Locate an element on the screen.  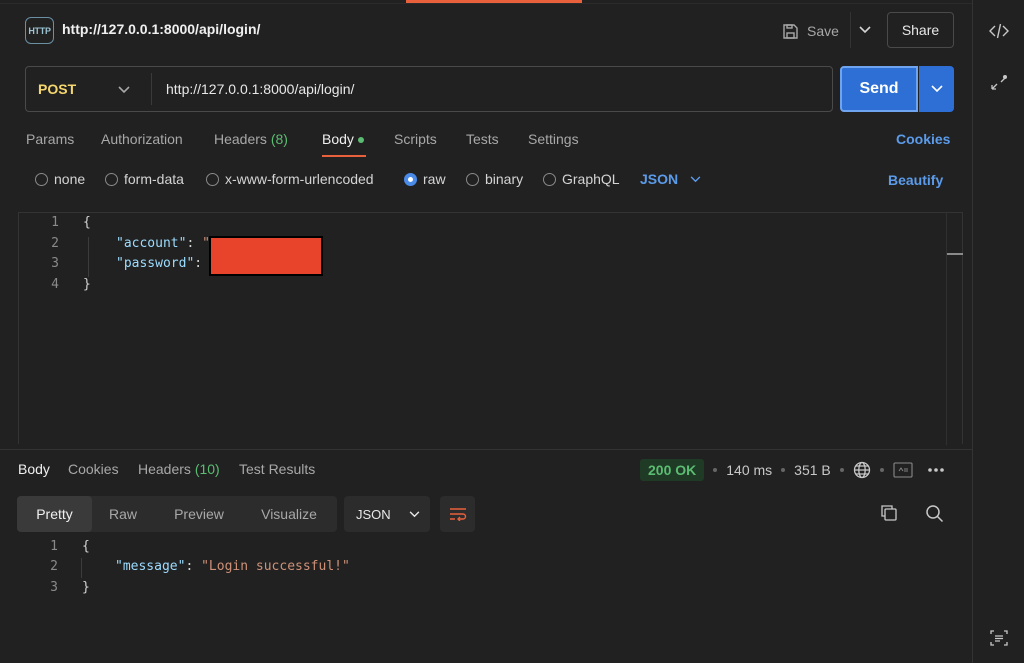
code-snippet-button is located at coordinates (999, 31).